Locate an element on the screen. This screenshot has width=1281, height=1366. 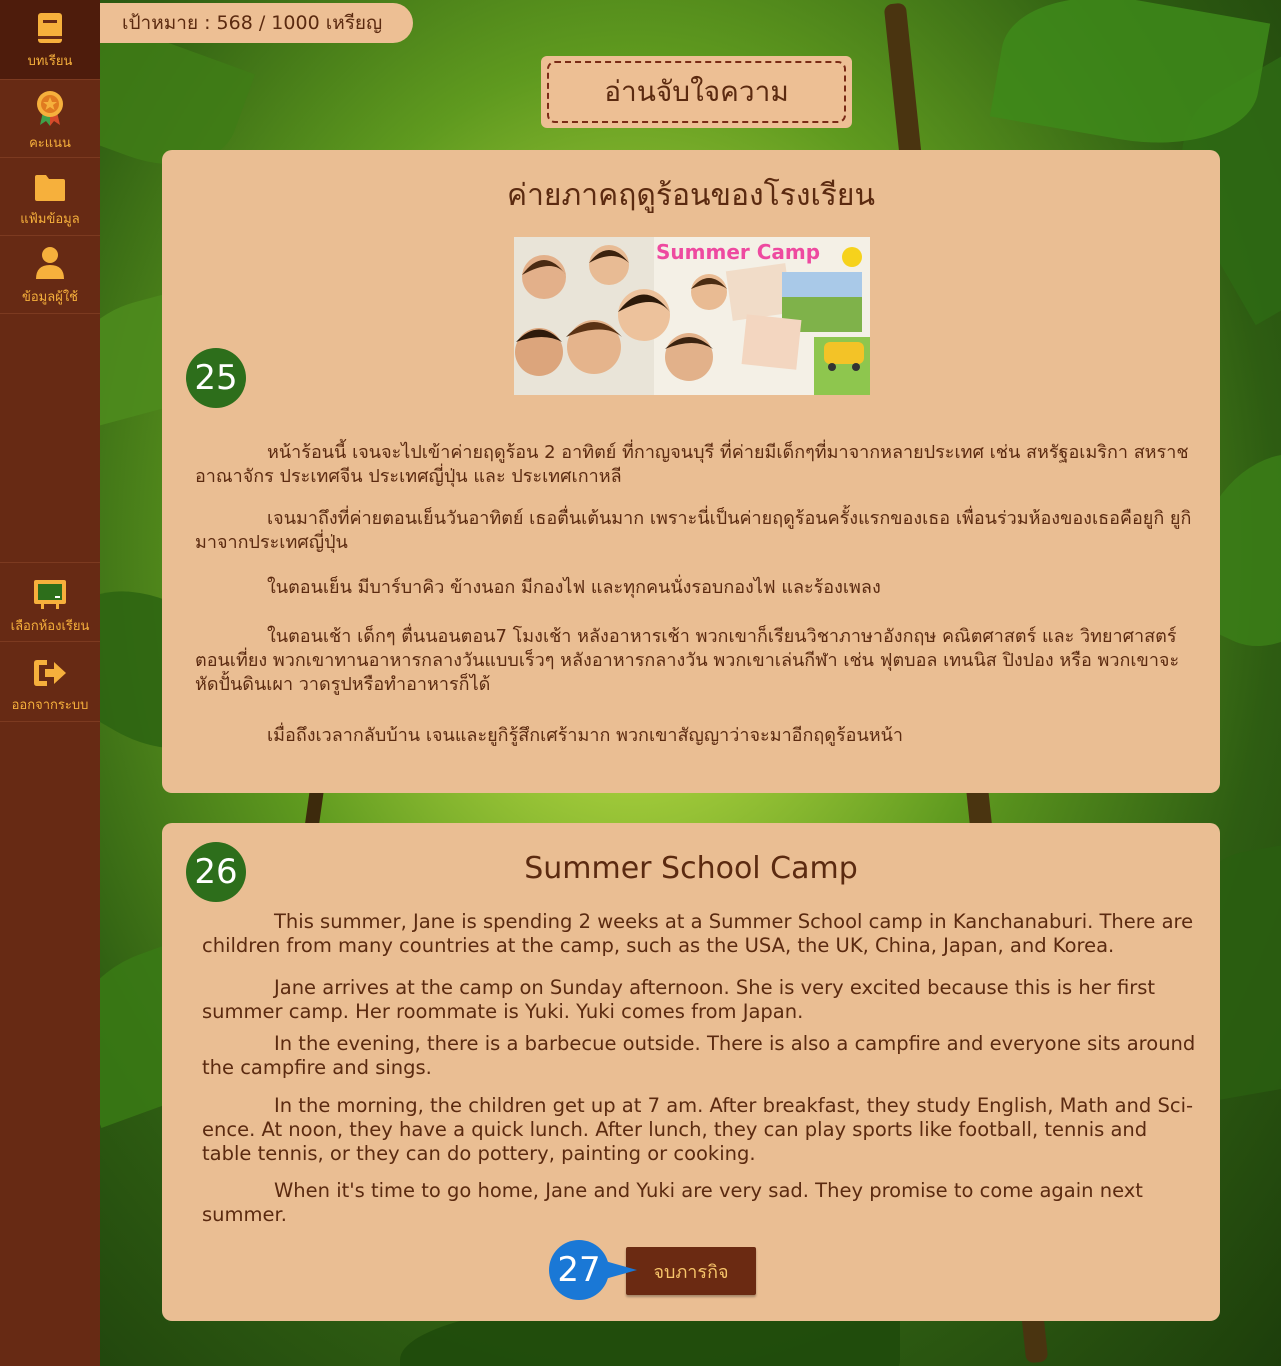
thai-reading-title: ค่ายภาคฤดูร้อนของโรงเรียน is located at coordinates (691, 195).